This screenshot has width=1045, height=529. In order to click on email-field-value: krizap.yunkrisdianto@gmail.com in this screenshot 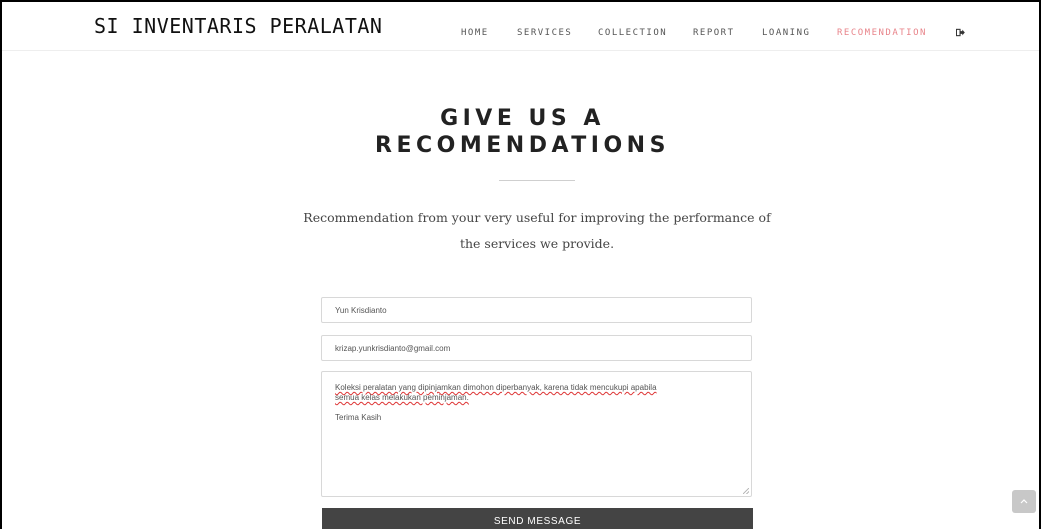, I will do `click(393, 348)`.